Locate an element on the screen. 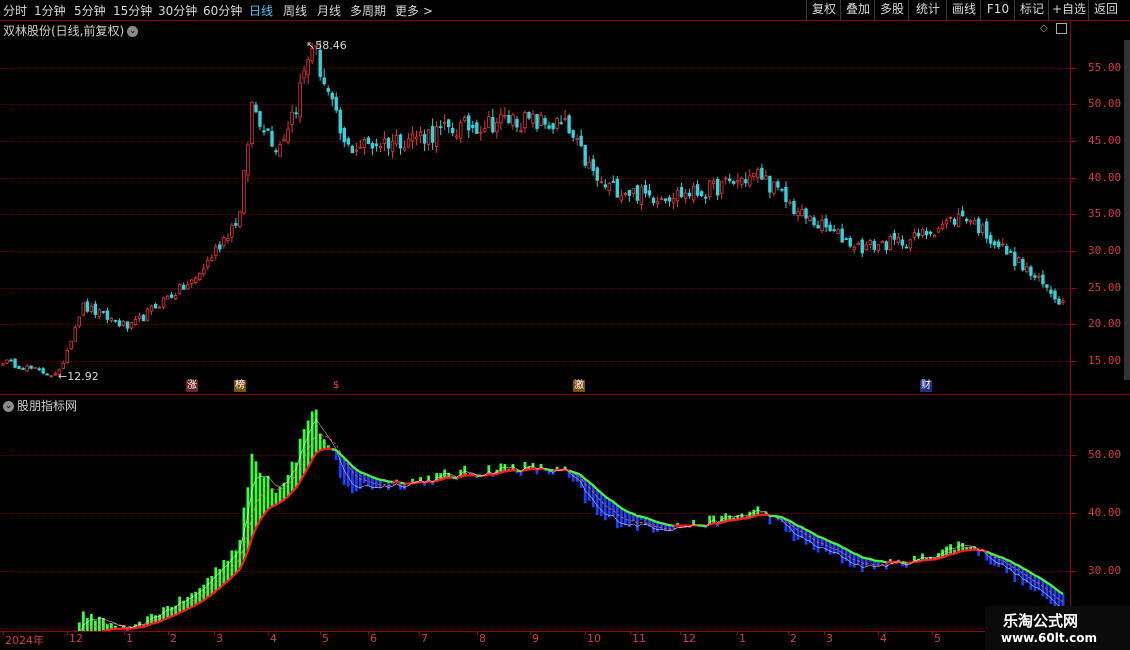  back-button: 返回 is located at coordinates (1105, 10).